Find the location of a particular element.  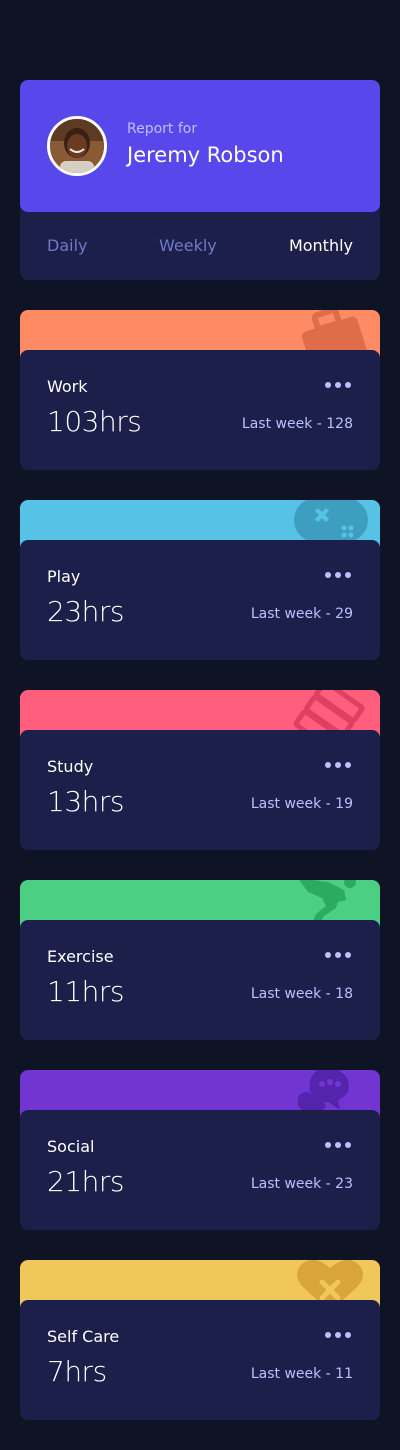

card-hours: 103hrs is located at coordinates (94, 421).